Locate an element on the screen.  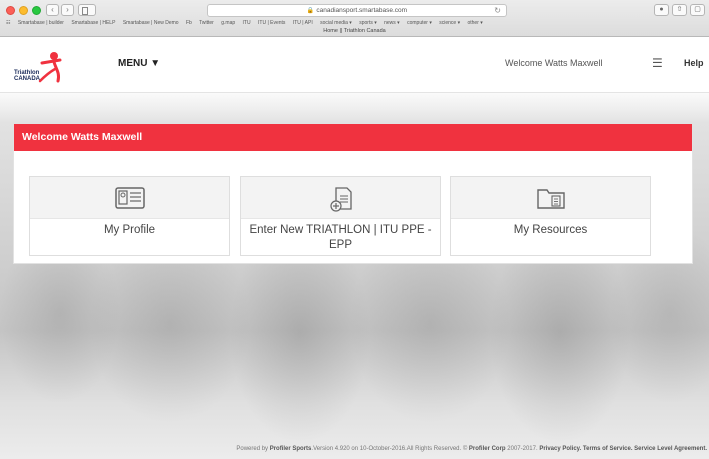
profile-card-icon is located at coordinates (129, 198).